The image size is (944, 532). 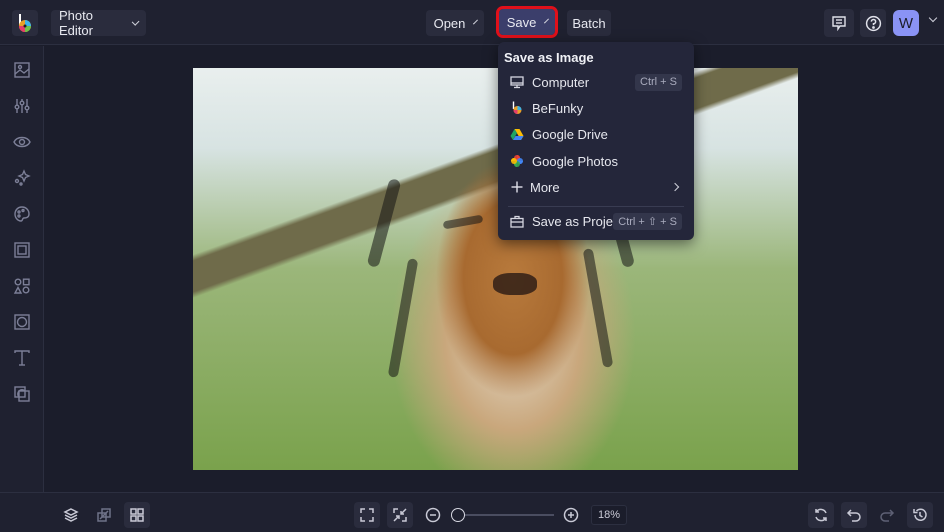 I want to click on menu-item-label: More, so click(x=545, y=187).